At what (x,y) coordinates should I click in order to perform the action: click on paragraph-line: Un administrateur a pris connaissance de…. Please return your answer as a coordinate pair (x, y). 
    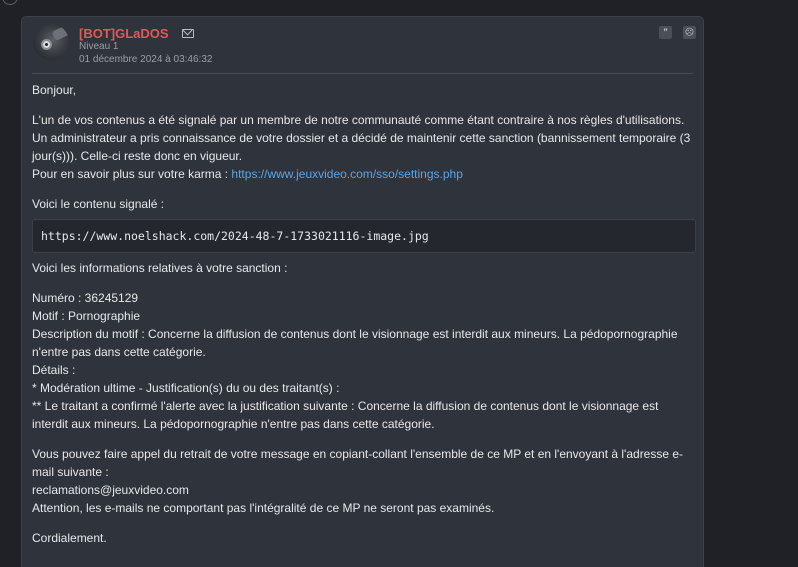
    Looking at the image, I should click on (361, 138).